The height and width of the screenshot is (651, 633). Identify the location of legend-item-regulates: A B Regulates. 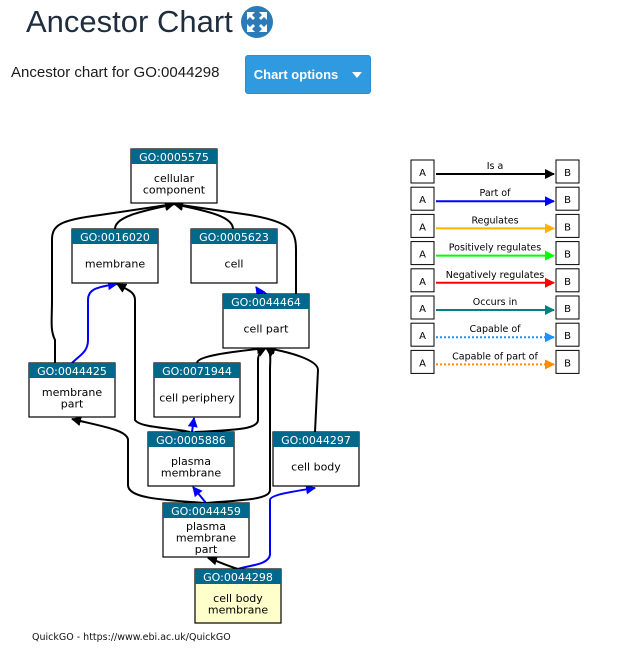
(495, 225).